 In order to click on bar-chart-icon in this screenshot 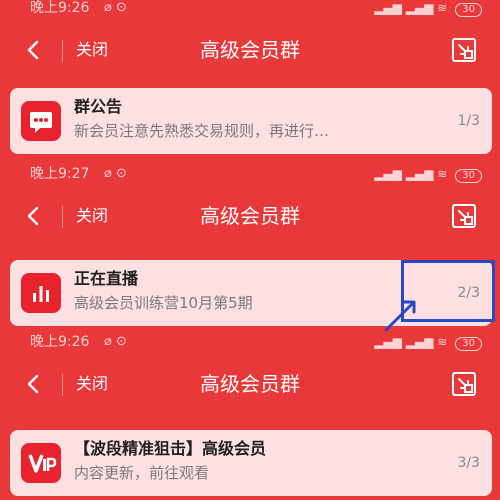, I will do `click(41, 293)`.